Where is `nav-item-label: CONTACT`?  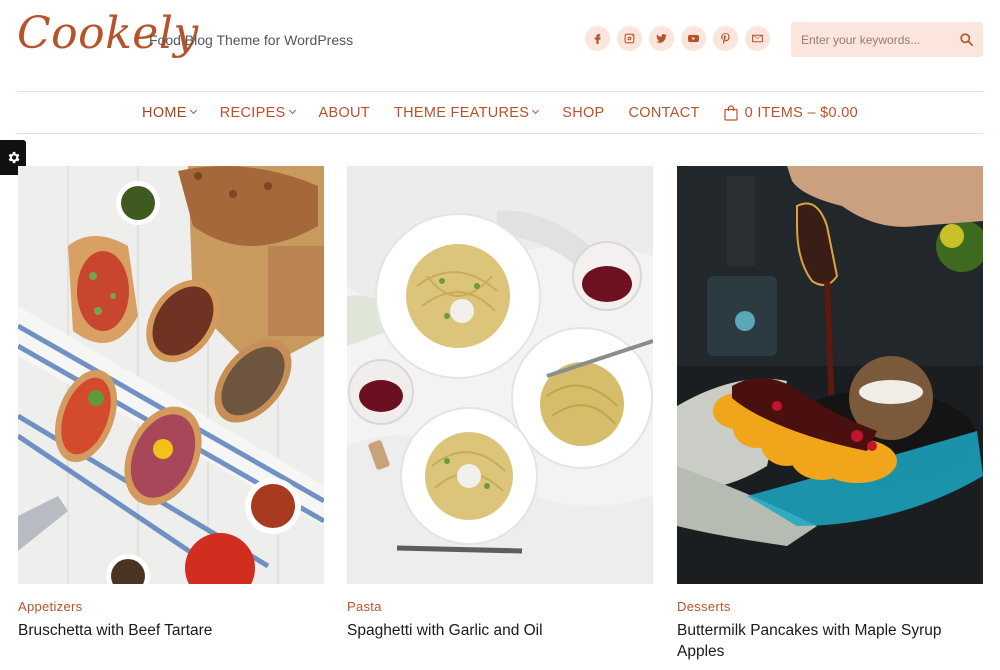
nav-item-label: CONTACT is located at coordinates (664, 112).